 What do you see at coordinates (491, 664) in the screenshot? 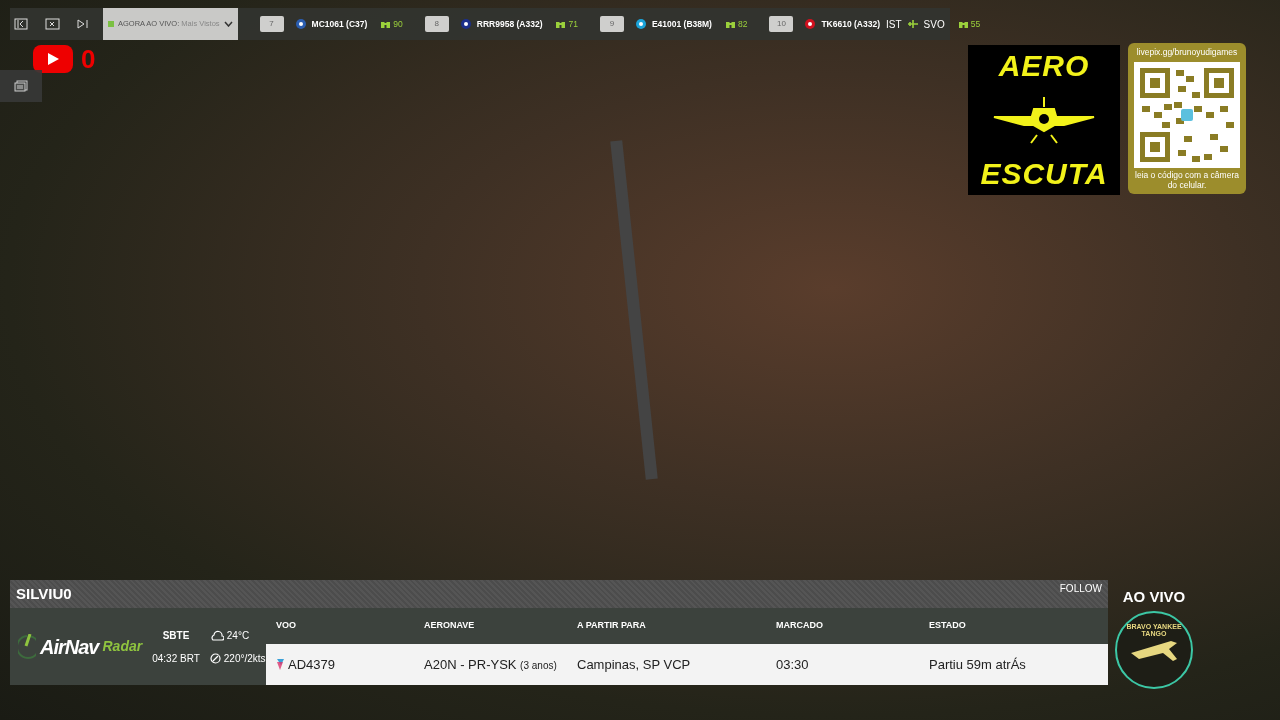
I see `aircraft: A20N - PR-YSK (3 anos)` at bounding box center [491, 664].